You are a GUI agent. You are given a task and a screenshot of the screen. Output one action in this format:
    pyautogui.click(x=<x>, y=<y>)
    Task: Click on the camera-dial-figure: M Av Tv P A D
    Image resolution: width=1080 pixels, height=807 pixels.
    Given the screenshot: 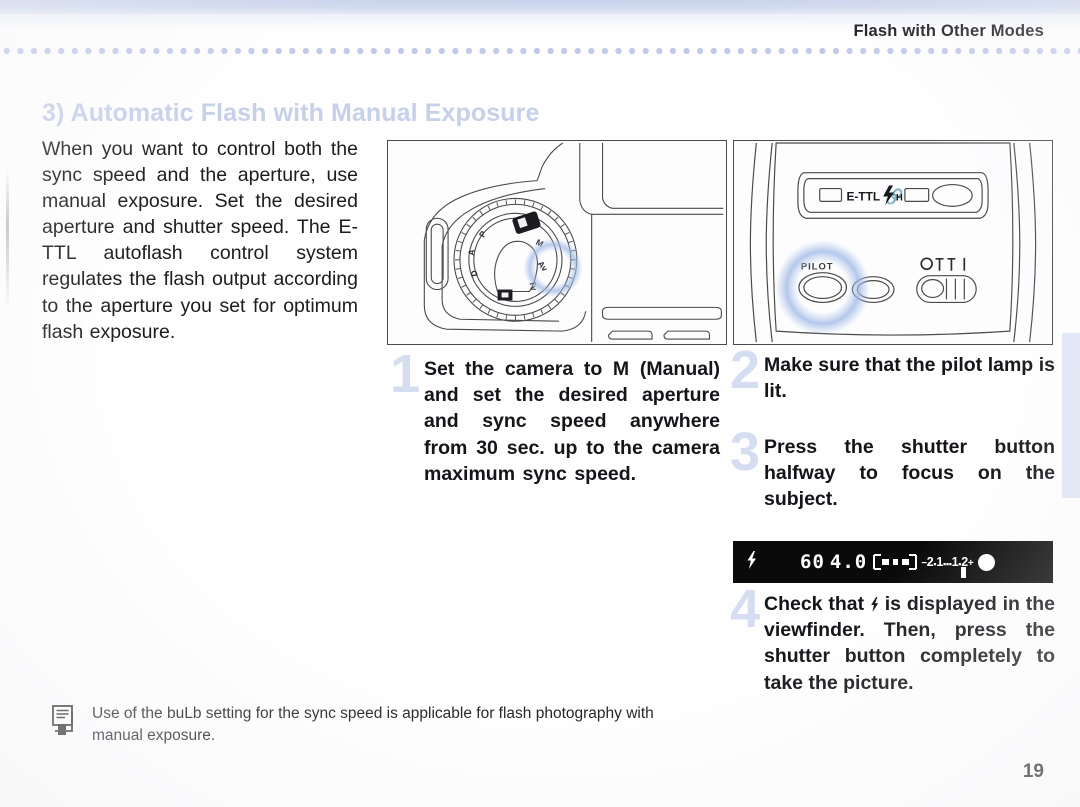 What is the action you would take?
    pyautogui.click(x=557, y=242)
    